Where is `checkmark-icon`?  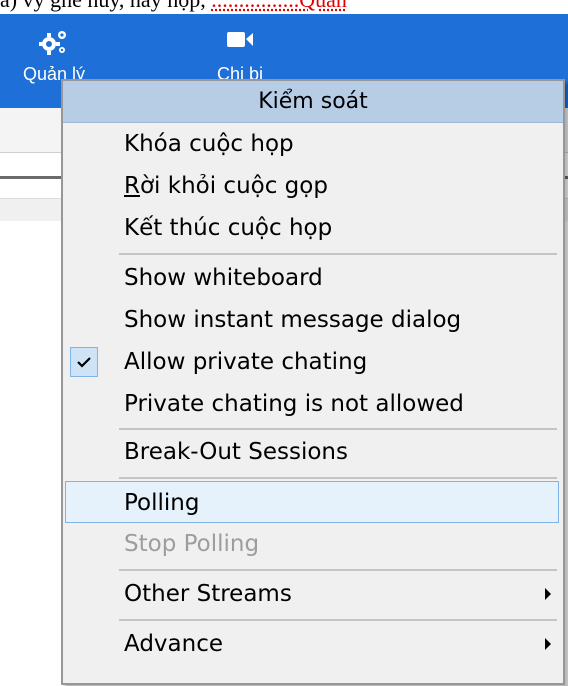 checkmark-icon is located at coordinates (84, 362).